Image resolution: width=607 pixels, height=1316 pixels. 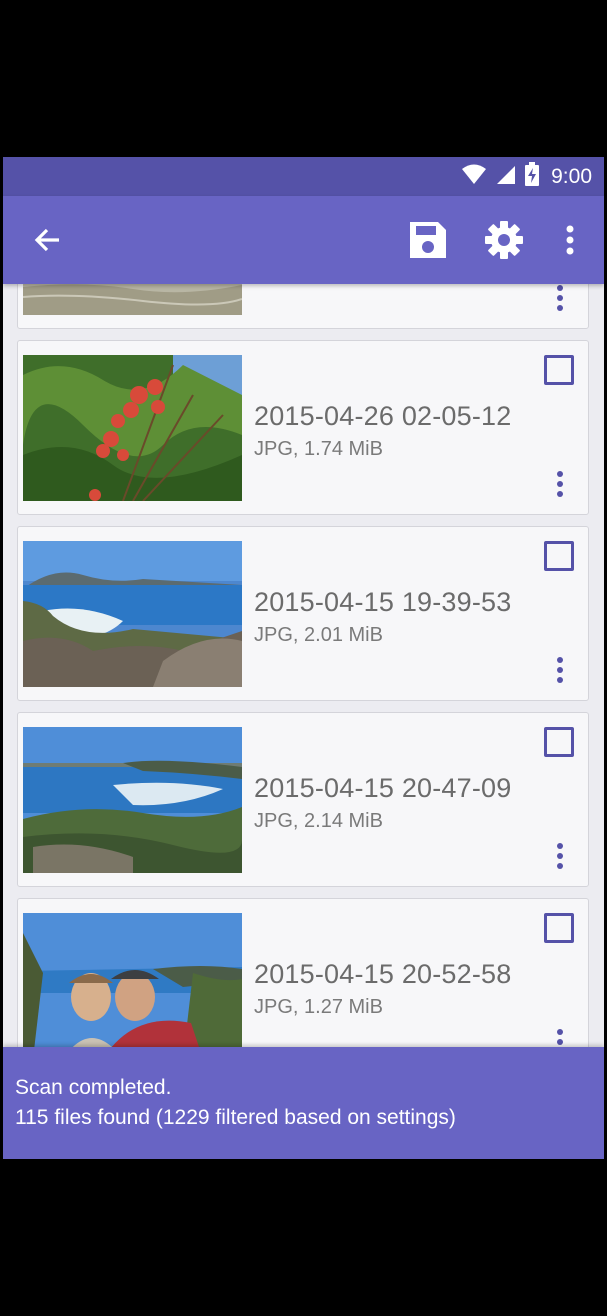 I want to click on overflow-menu-button, so click(x=570, y=240).